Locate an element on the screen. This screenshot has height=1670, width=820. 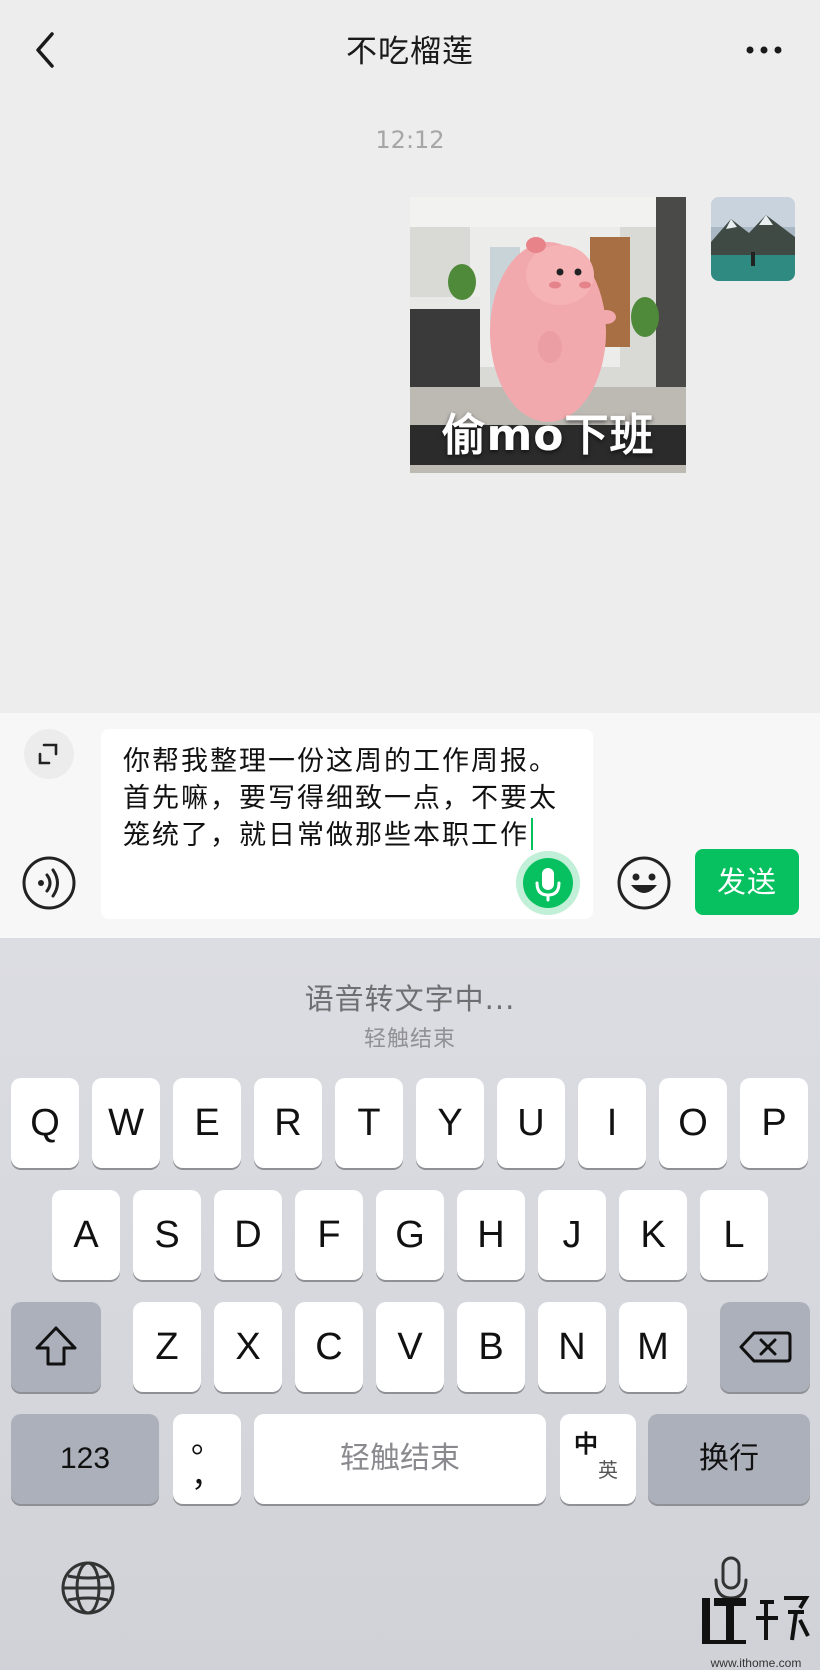
nav-bar: 不吃榴莲 is located at coordinates (410, 50).